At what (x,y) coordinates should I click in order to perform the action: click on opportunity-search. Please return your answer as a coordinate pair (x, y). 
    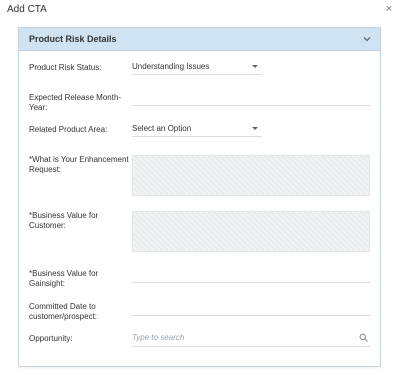
    Looking at the image, I should click on (251, 338).